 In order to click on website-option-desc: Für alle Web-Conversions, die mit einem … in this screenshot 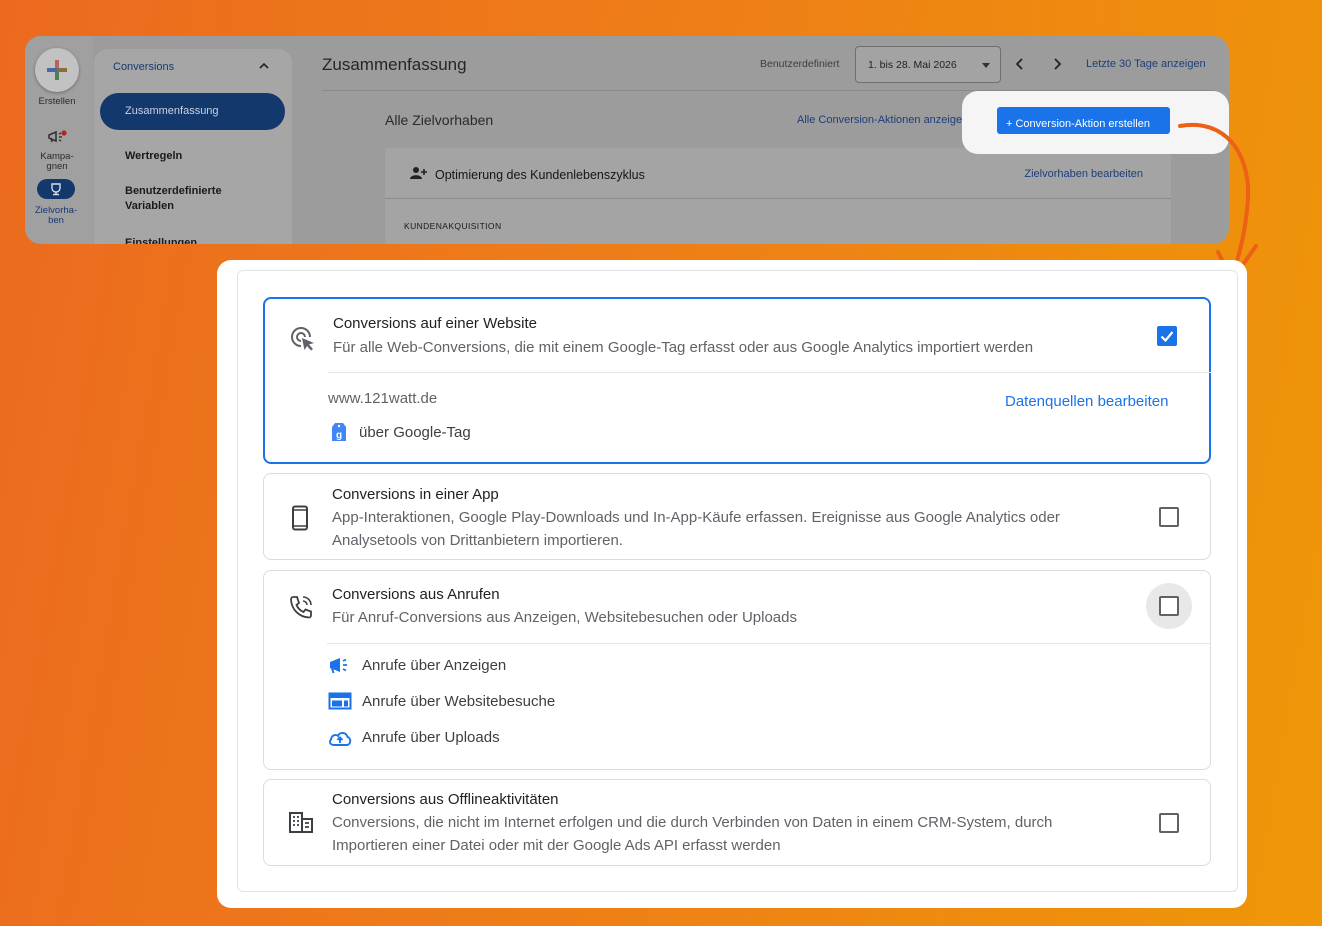, I will do `click(683, 347)`.